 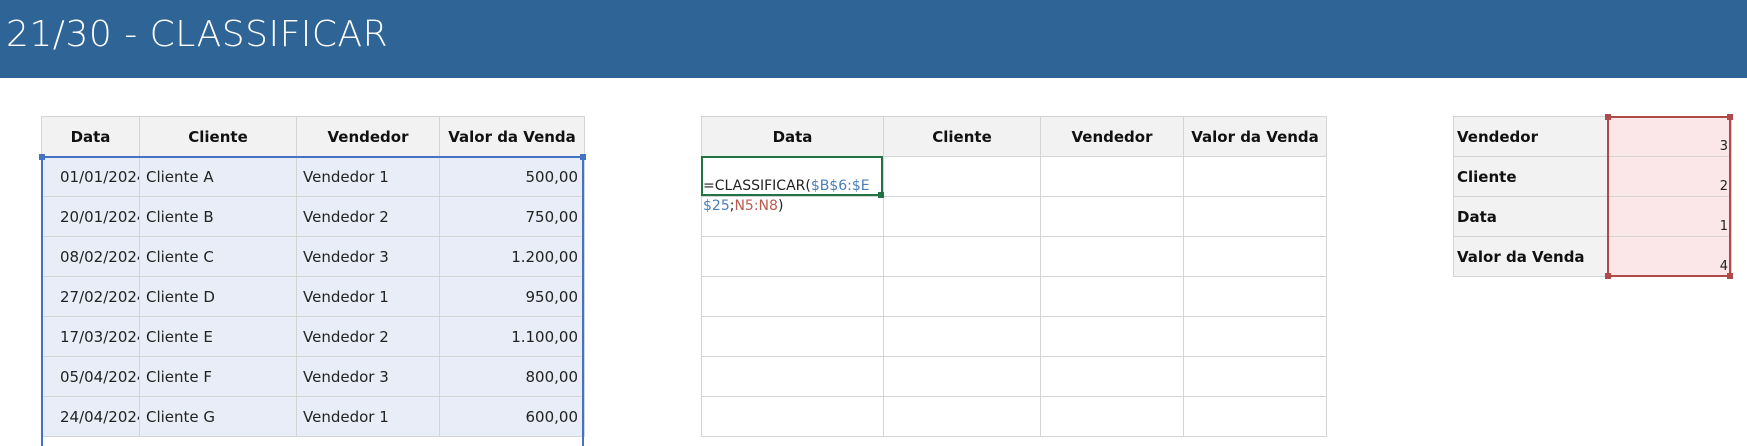 I want to click on table-row: 05/04/2024 Cliente F Vendedor 3 800,00, so click(x=313, y=376).